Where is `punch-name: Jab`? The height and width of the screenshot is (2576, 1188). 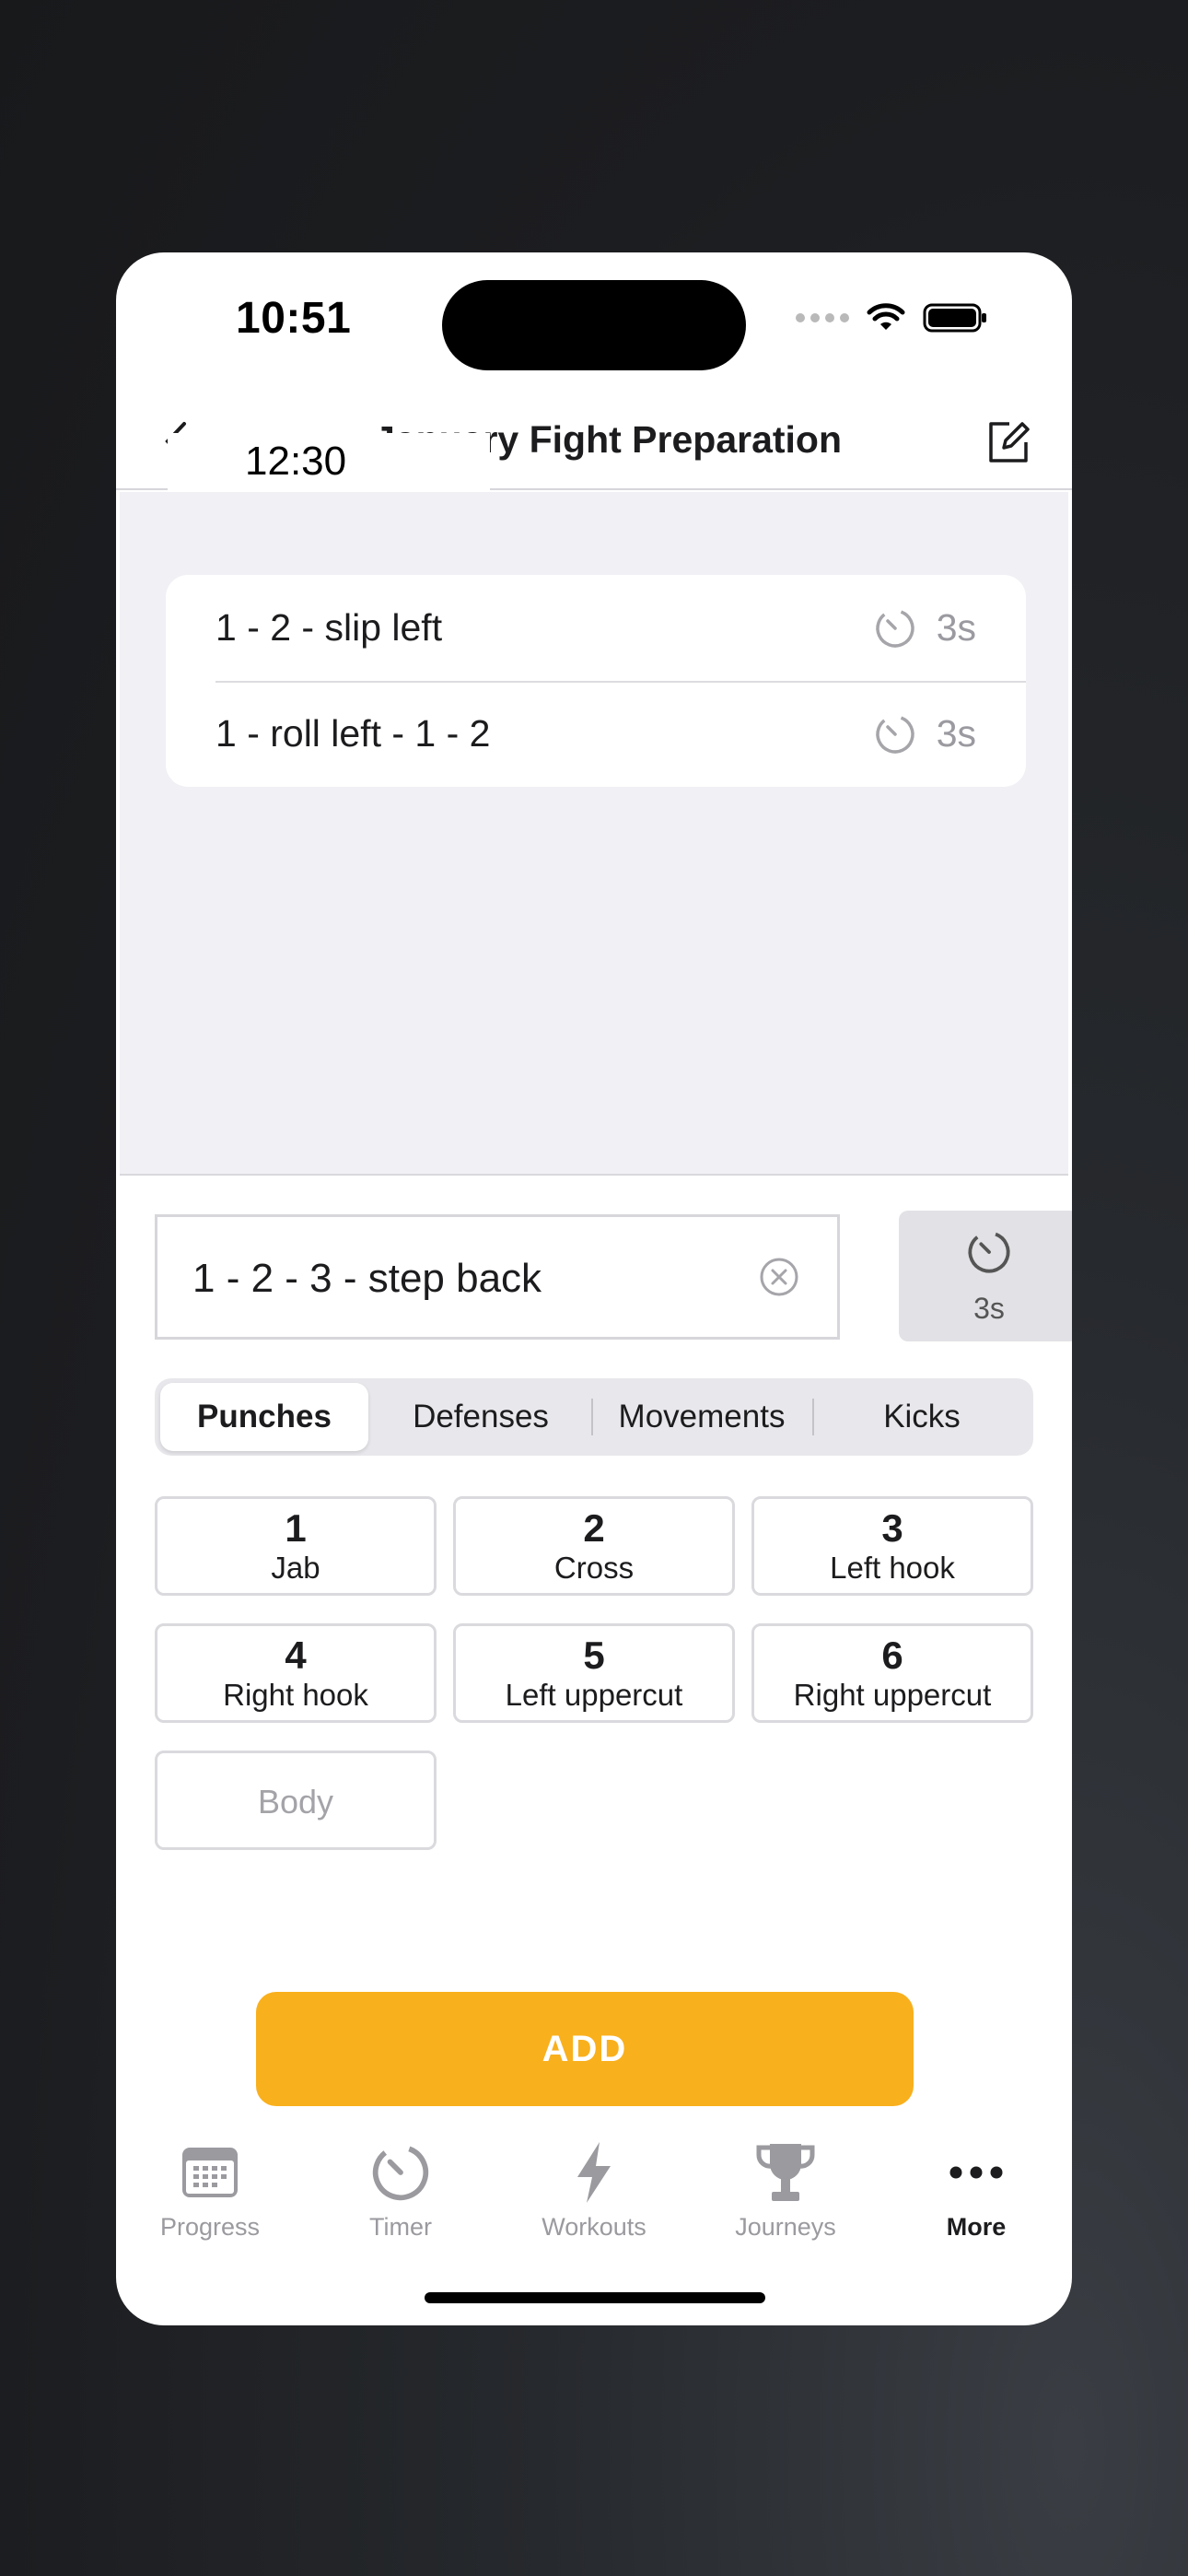 punch-name: Jab is located at coordinates (295, 1568).